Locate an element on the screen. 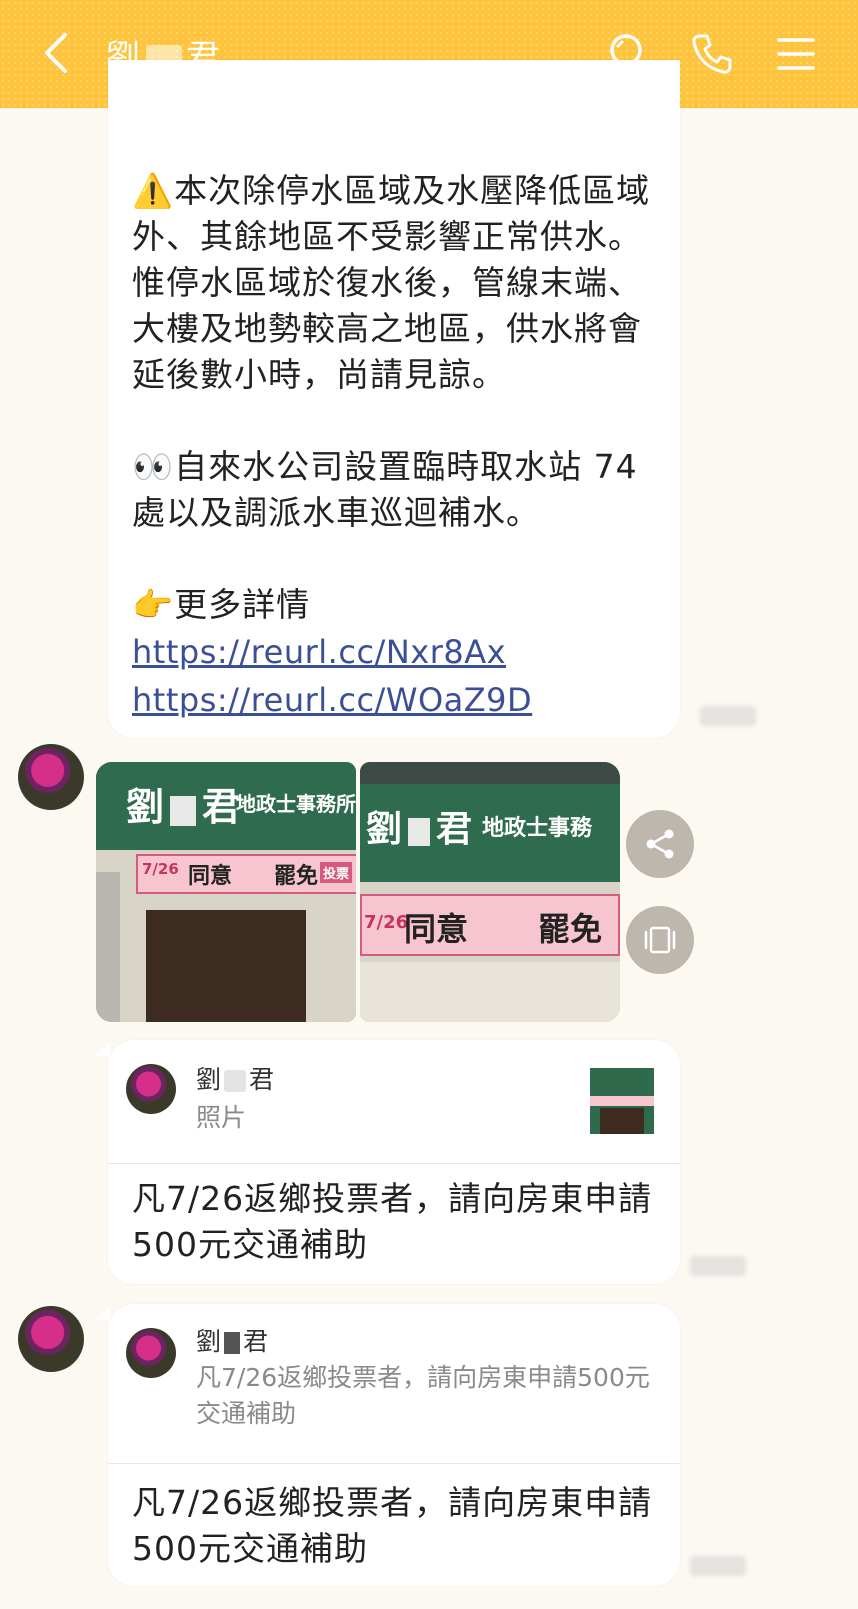 The height and width of the screenshot is (1609, 858). photo-storefront-1: 劉君 地政士事務所 7/26 同意 罷免 投票 is located at coordinates (226, 892).